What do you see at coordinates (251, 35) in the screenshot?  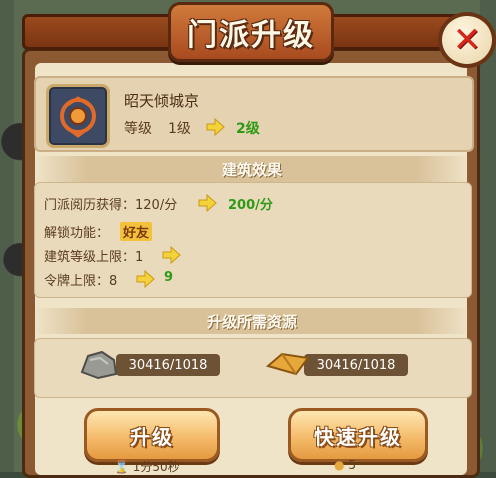 I see `dialog-title: 门派升级` at bounding box center [251, 35].